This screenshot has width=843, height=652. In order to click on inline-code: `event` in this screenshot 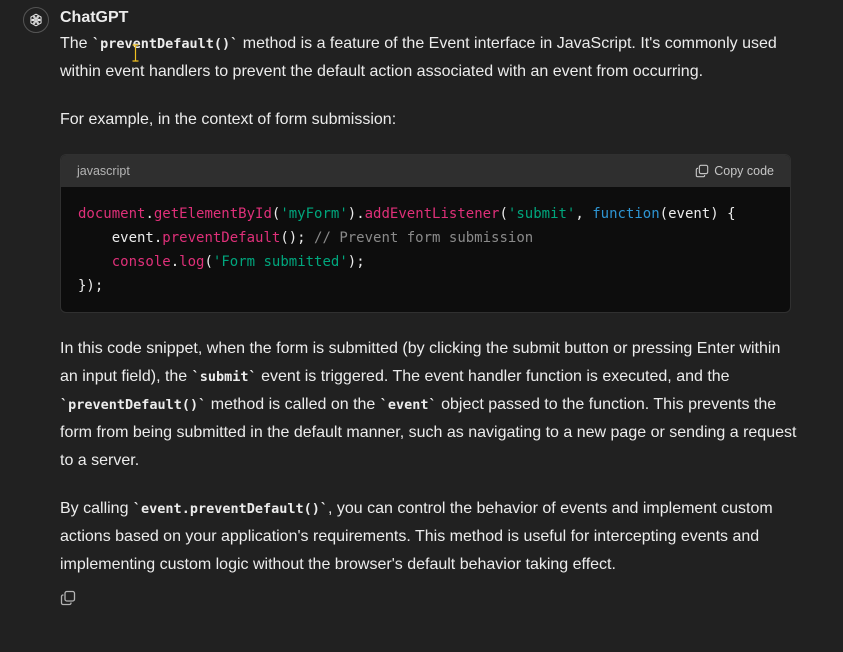, I will do `click(408, 405)`.